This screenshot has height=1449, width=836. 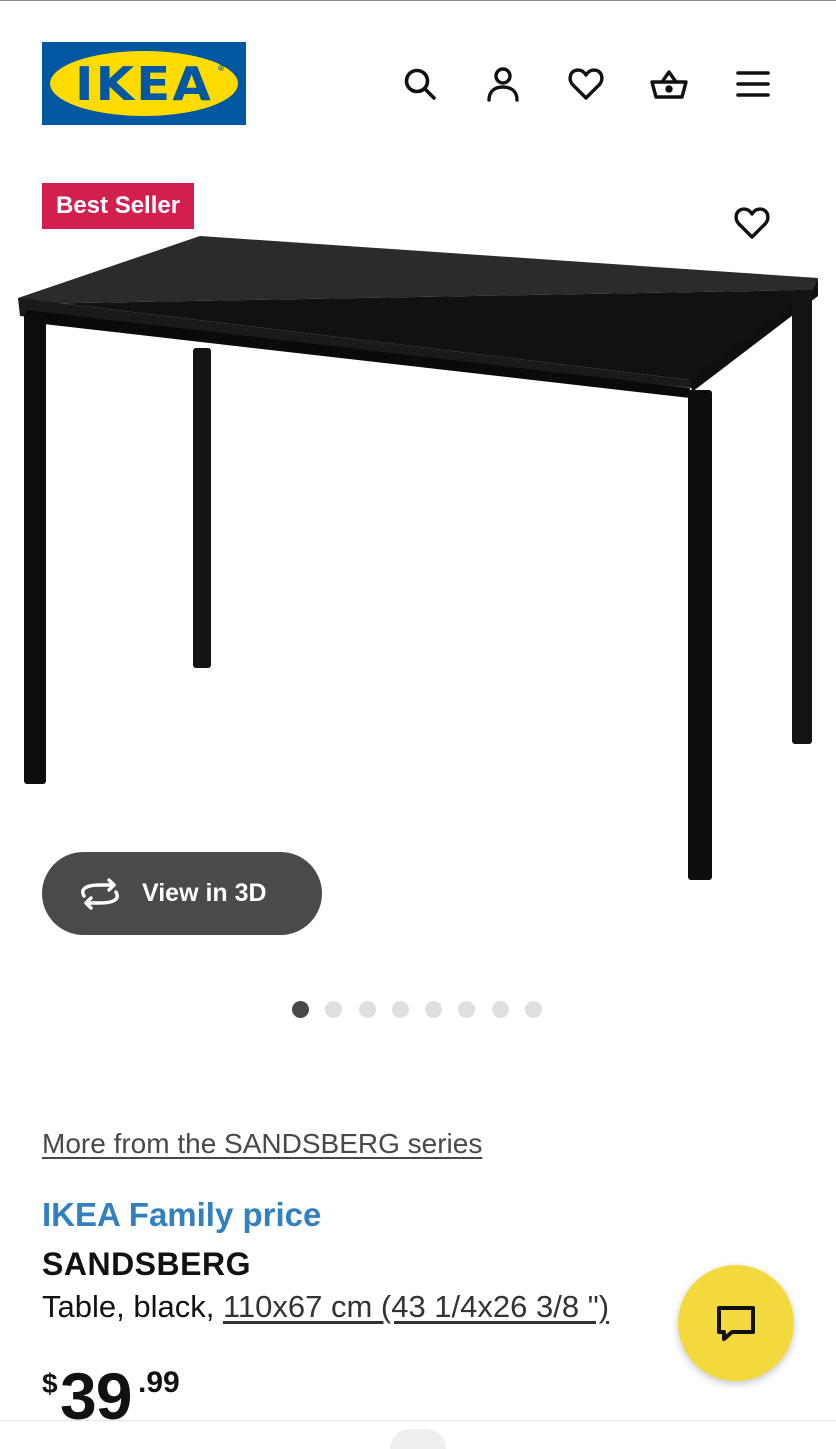 What do you see at coordinates (418, 1439) in the screenshot?
I see `scroll-handle` at bounding box center [418, 1439].